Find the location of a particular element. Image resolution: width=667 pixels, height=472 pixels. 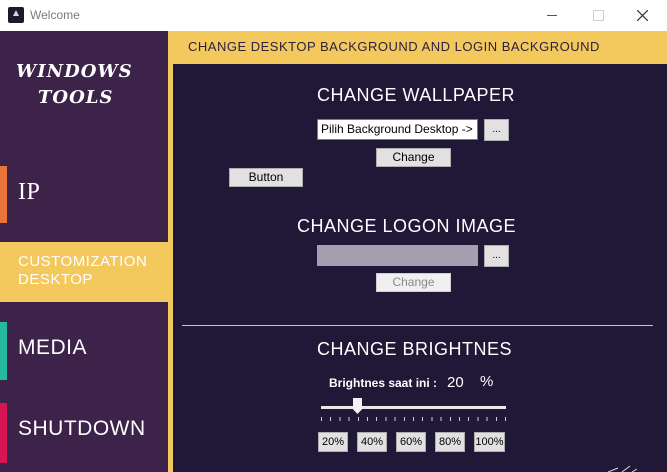

brightness-value: 20 is located at coordinates (455, 382).